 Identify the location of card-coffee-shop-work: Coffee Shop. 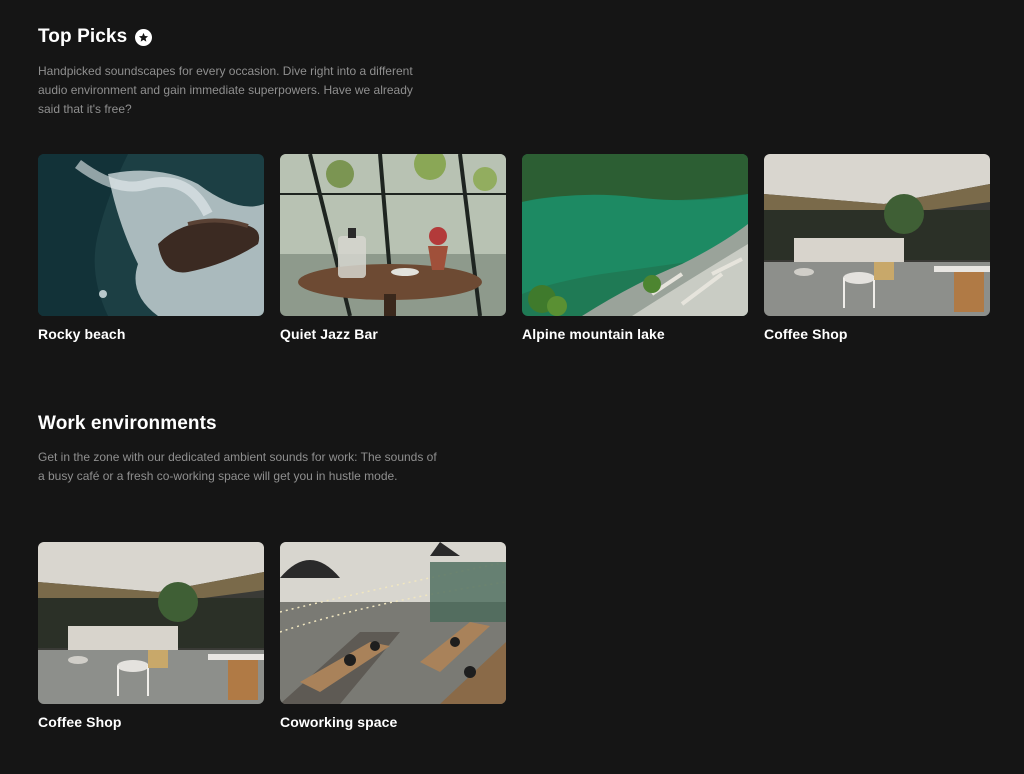
(151, 636).